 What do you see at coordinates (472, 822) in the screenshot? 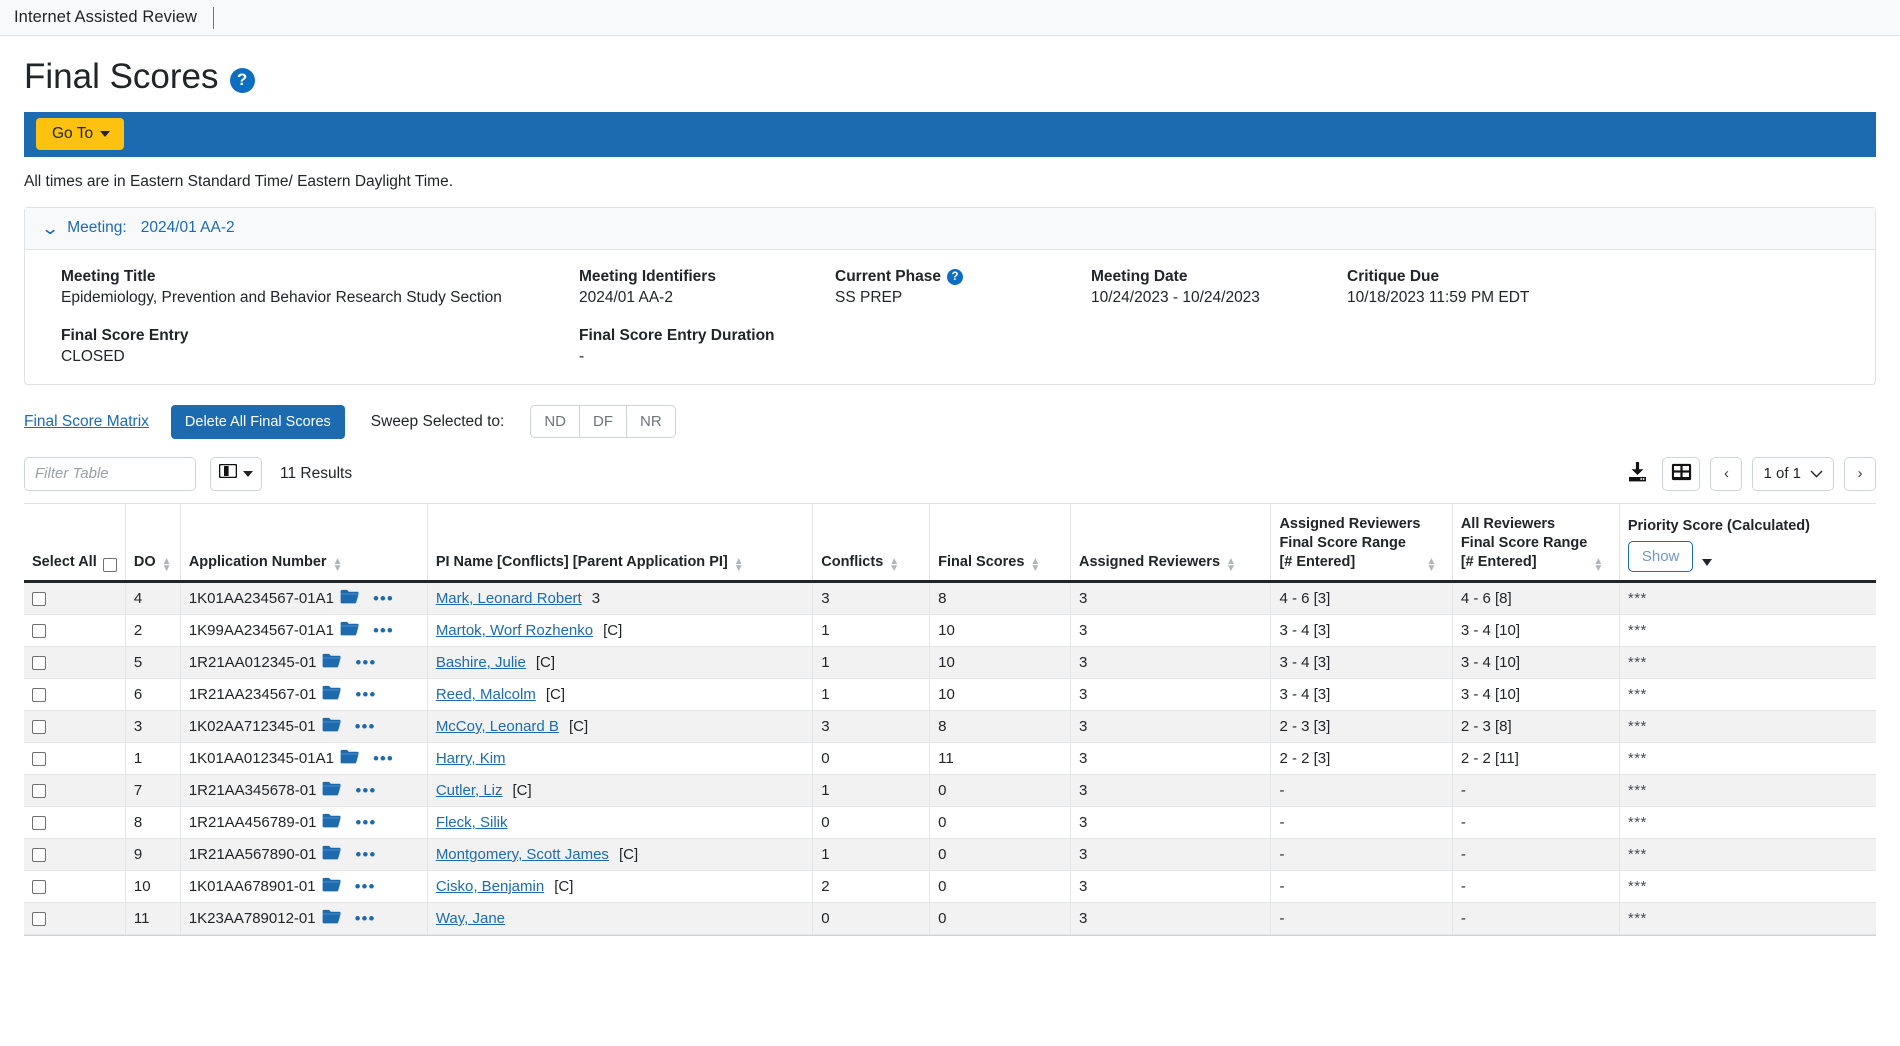
I see `pi-name-link: Fleck, Silik` at bounding box center [472, 822].